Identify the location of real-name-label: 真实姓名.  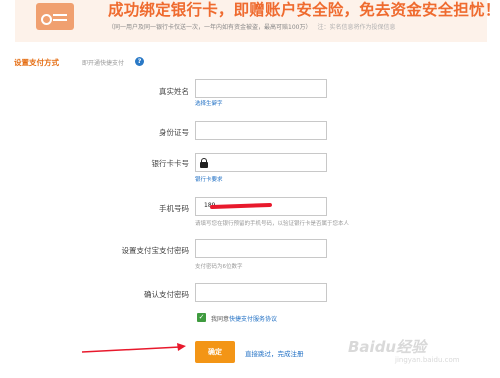
(174, 91).